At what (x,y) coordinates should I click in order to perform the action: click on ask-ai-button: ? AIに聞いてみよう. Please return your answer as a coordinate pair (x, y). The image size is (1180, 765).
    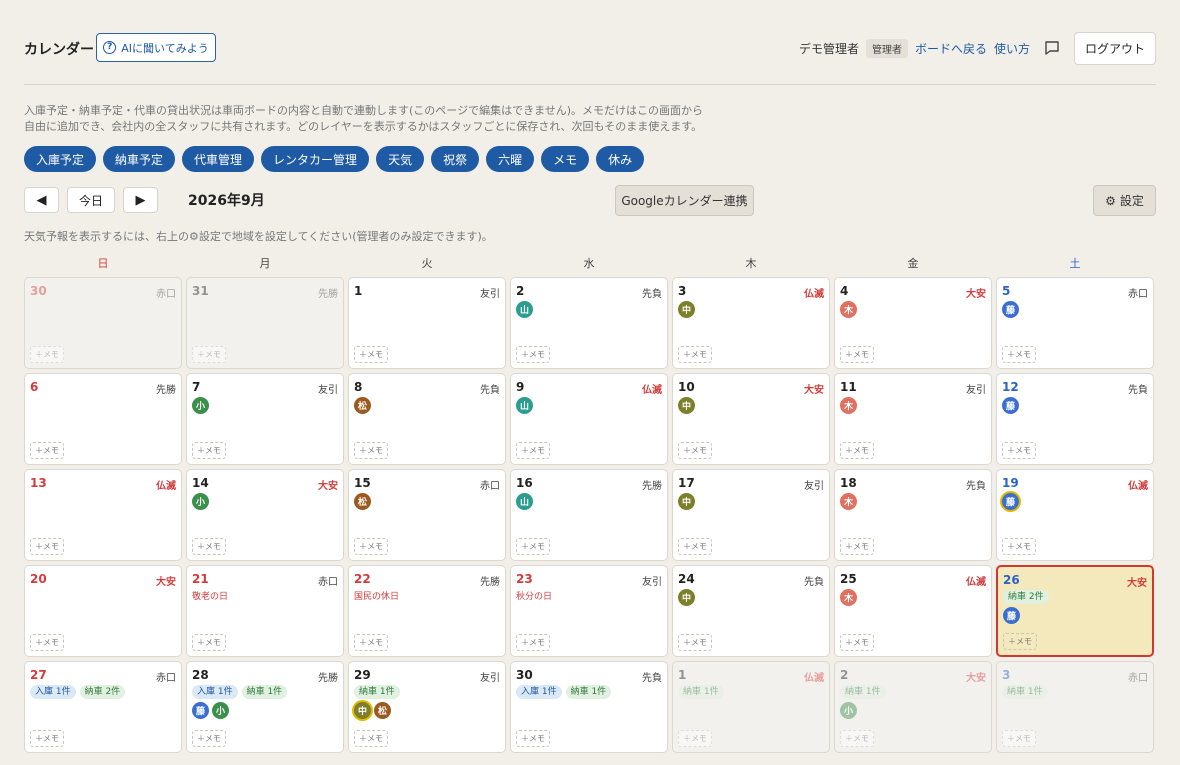
    Looking at the image, I should click on (156, 47).